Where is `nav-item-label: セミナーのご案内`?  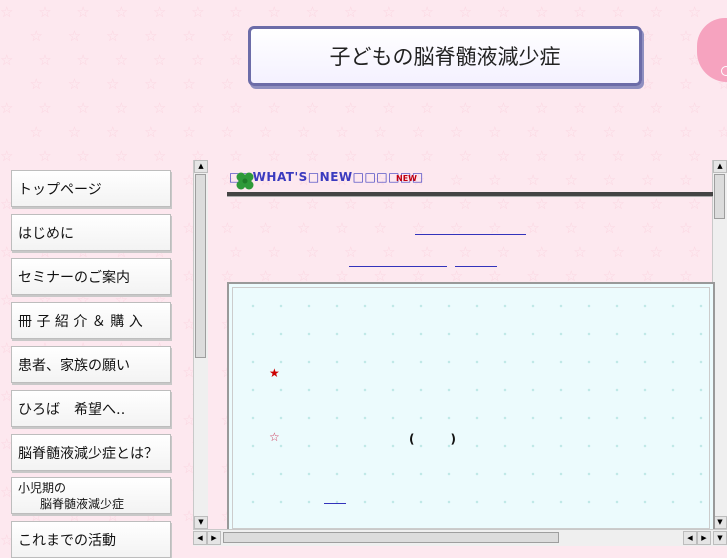
nav-item-label: セミナーのご案内 is located at coordinates (74, 277).